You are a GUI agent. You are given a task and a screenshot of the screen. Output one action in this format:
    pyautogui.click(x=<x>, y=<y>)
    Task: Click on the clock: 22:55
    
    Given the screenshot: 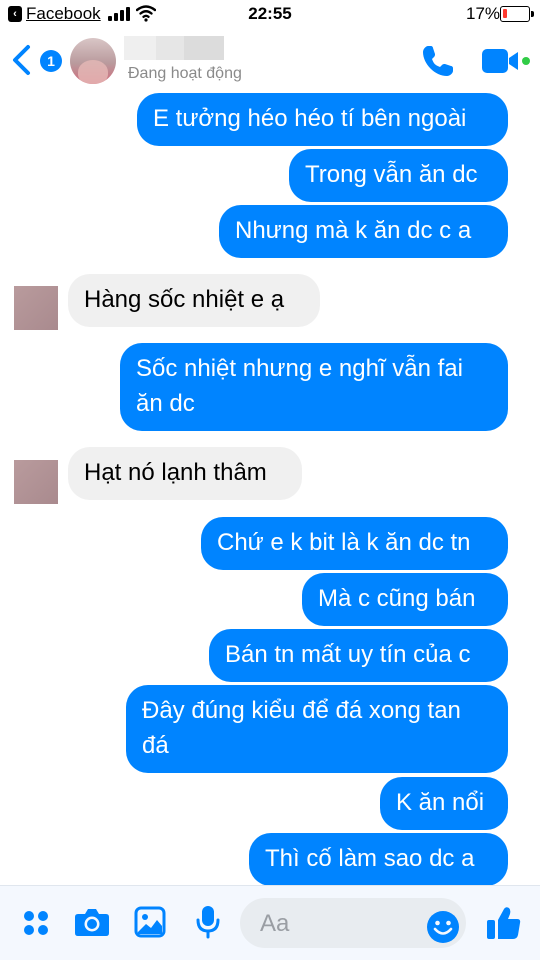 What is the action you would take?
    pyautogui.click(x=270, y=13)
    